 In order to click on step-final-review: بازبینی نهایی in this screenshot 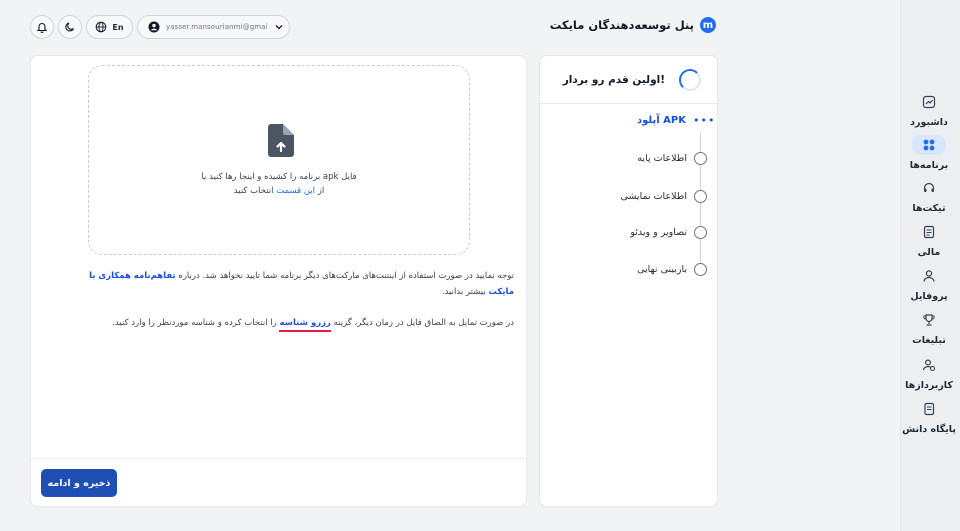, I will do `click(672, 269)`.